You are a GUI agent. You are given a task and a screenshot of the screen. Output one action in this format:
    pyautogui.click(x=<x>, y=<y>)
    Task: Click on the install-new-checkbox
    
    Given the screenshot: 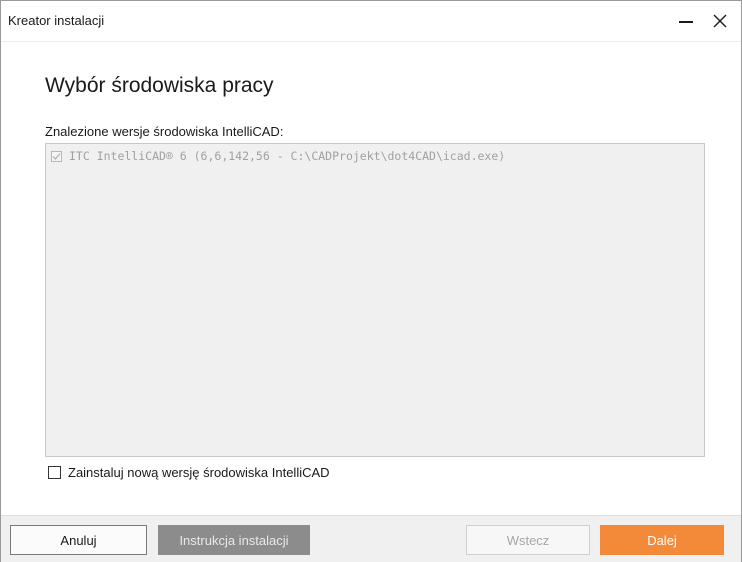 What is the action you would take?
    pyautogui.click(x=54, y=472)
    